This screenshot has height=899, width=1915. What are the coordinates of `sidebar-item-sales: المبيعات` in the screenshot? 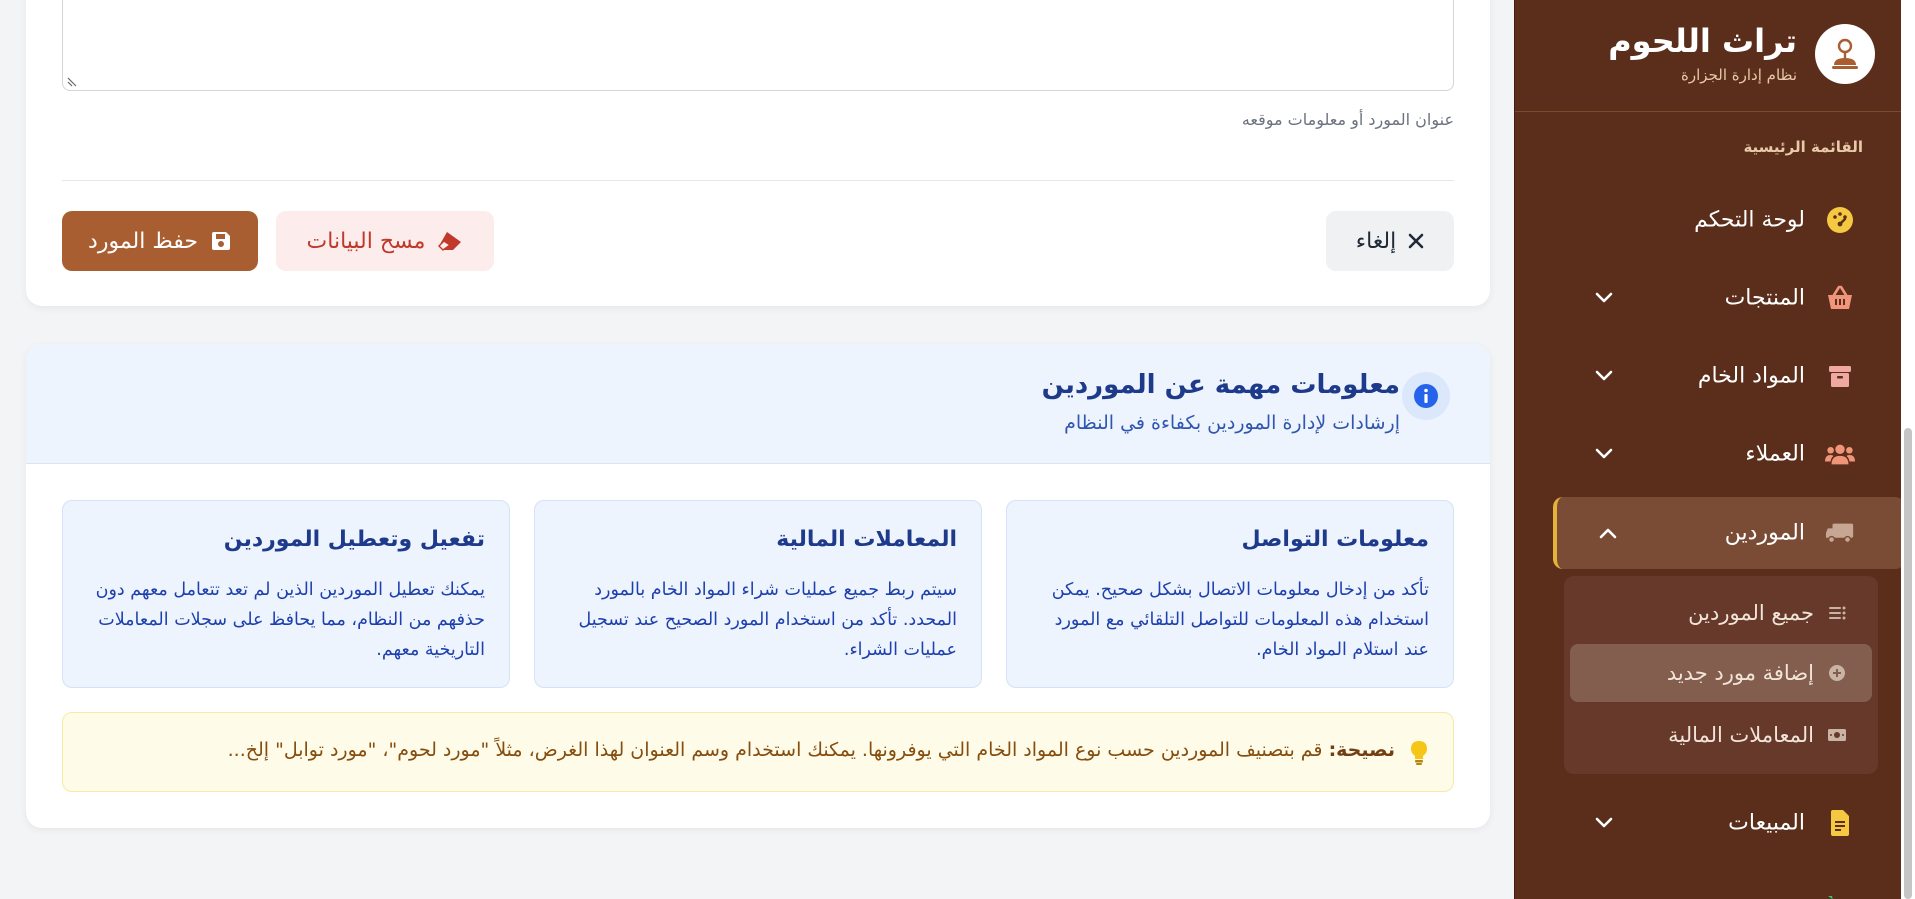 It's located at (1729, 823).